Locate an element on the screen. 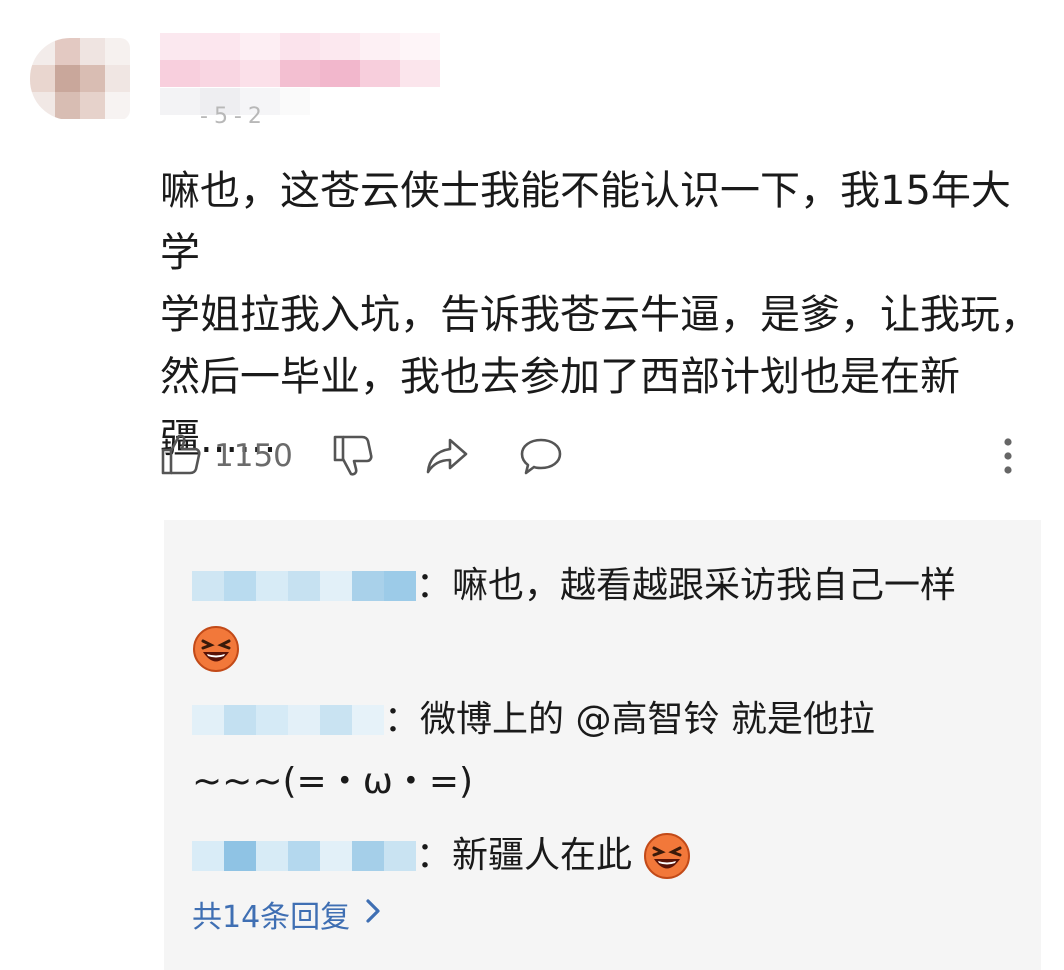 The height and width of the screenshot is (970, 1064). chevron-right-icon is located at coordinates (373, 914).